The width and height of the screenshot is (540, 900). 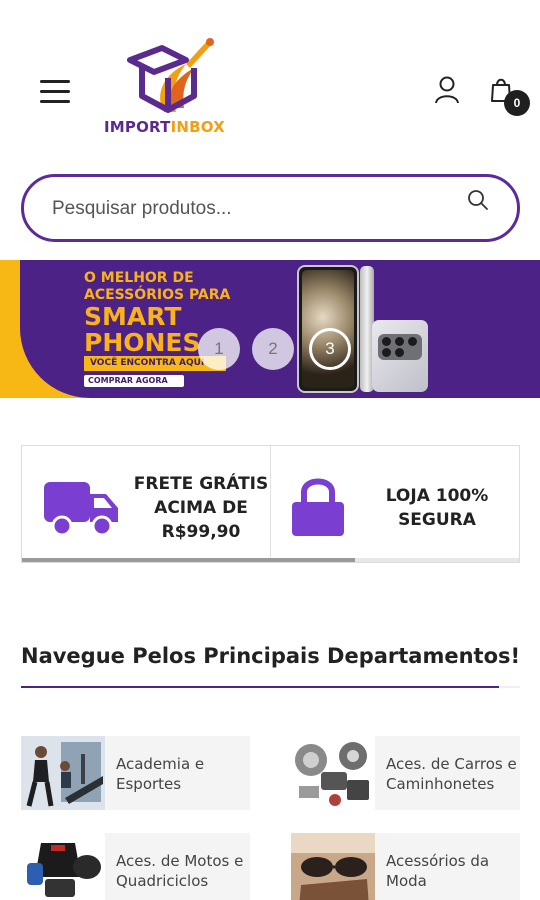 I want to click on carousel-dot-1: 1, so click(x=219, y=349).